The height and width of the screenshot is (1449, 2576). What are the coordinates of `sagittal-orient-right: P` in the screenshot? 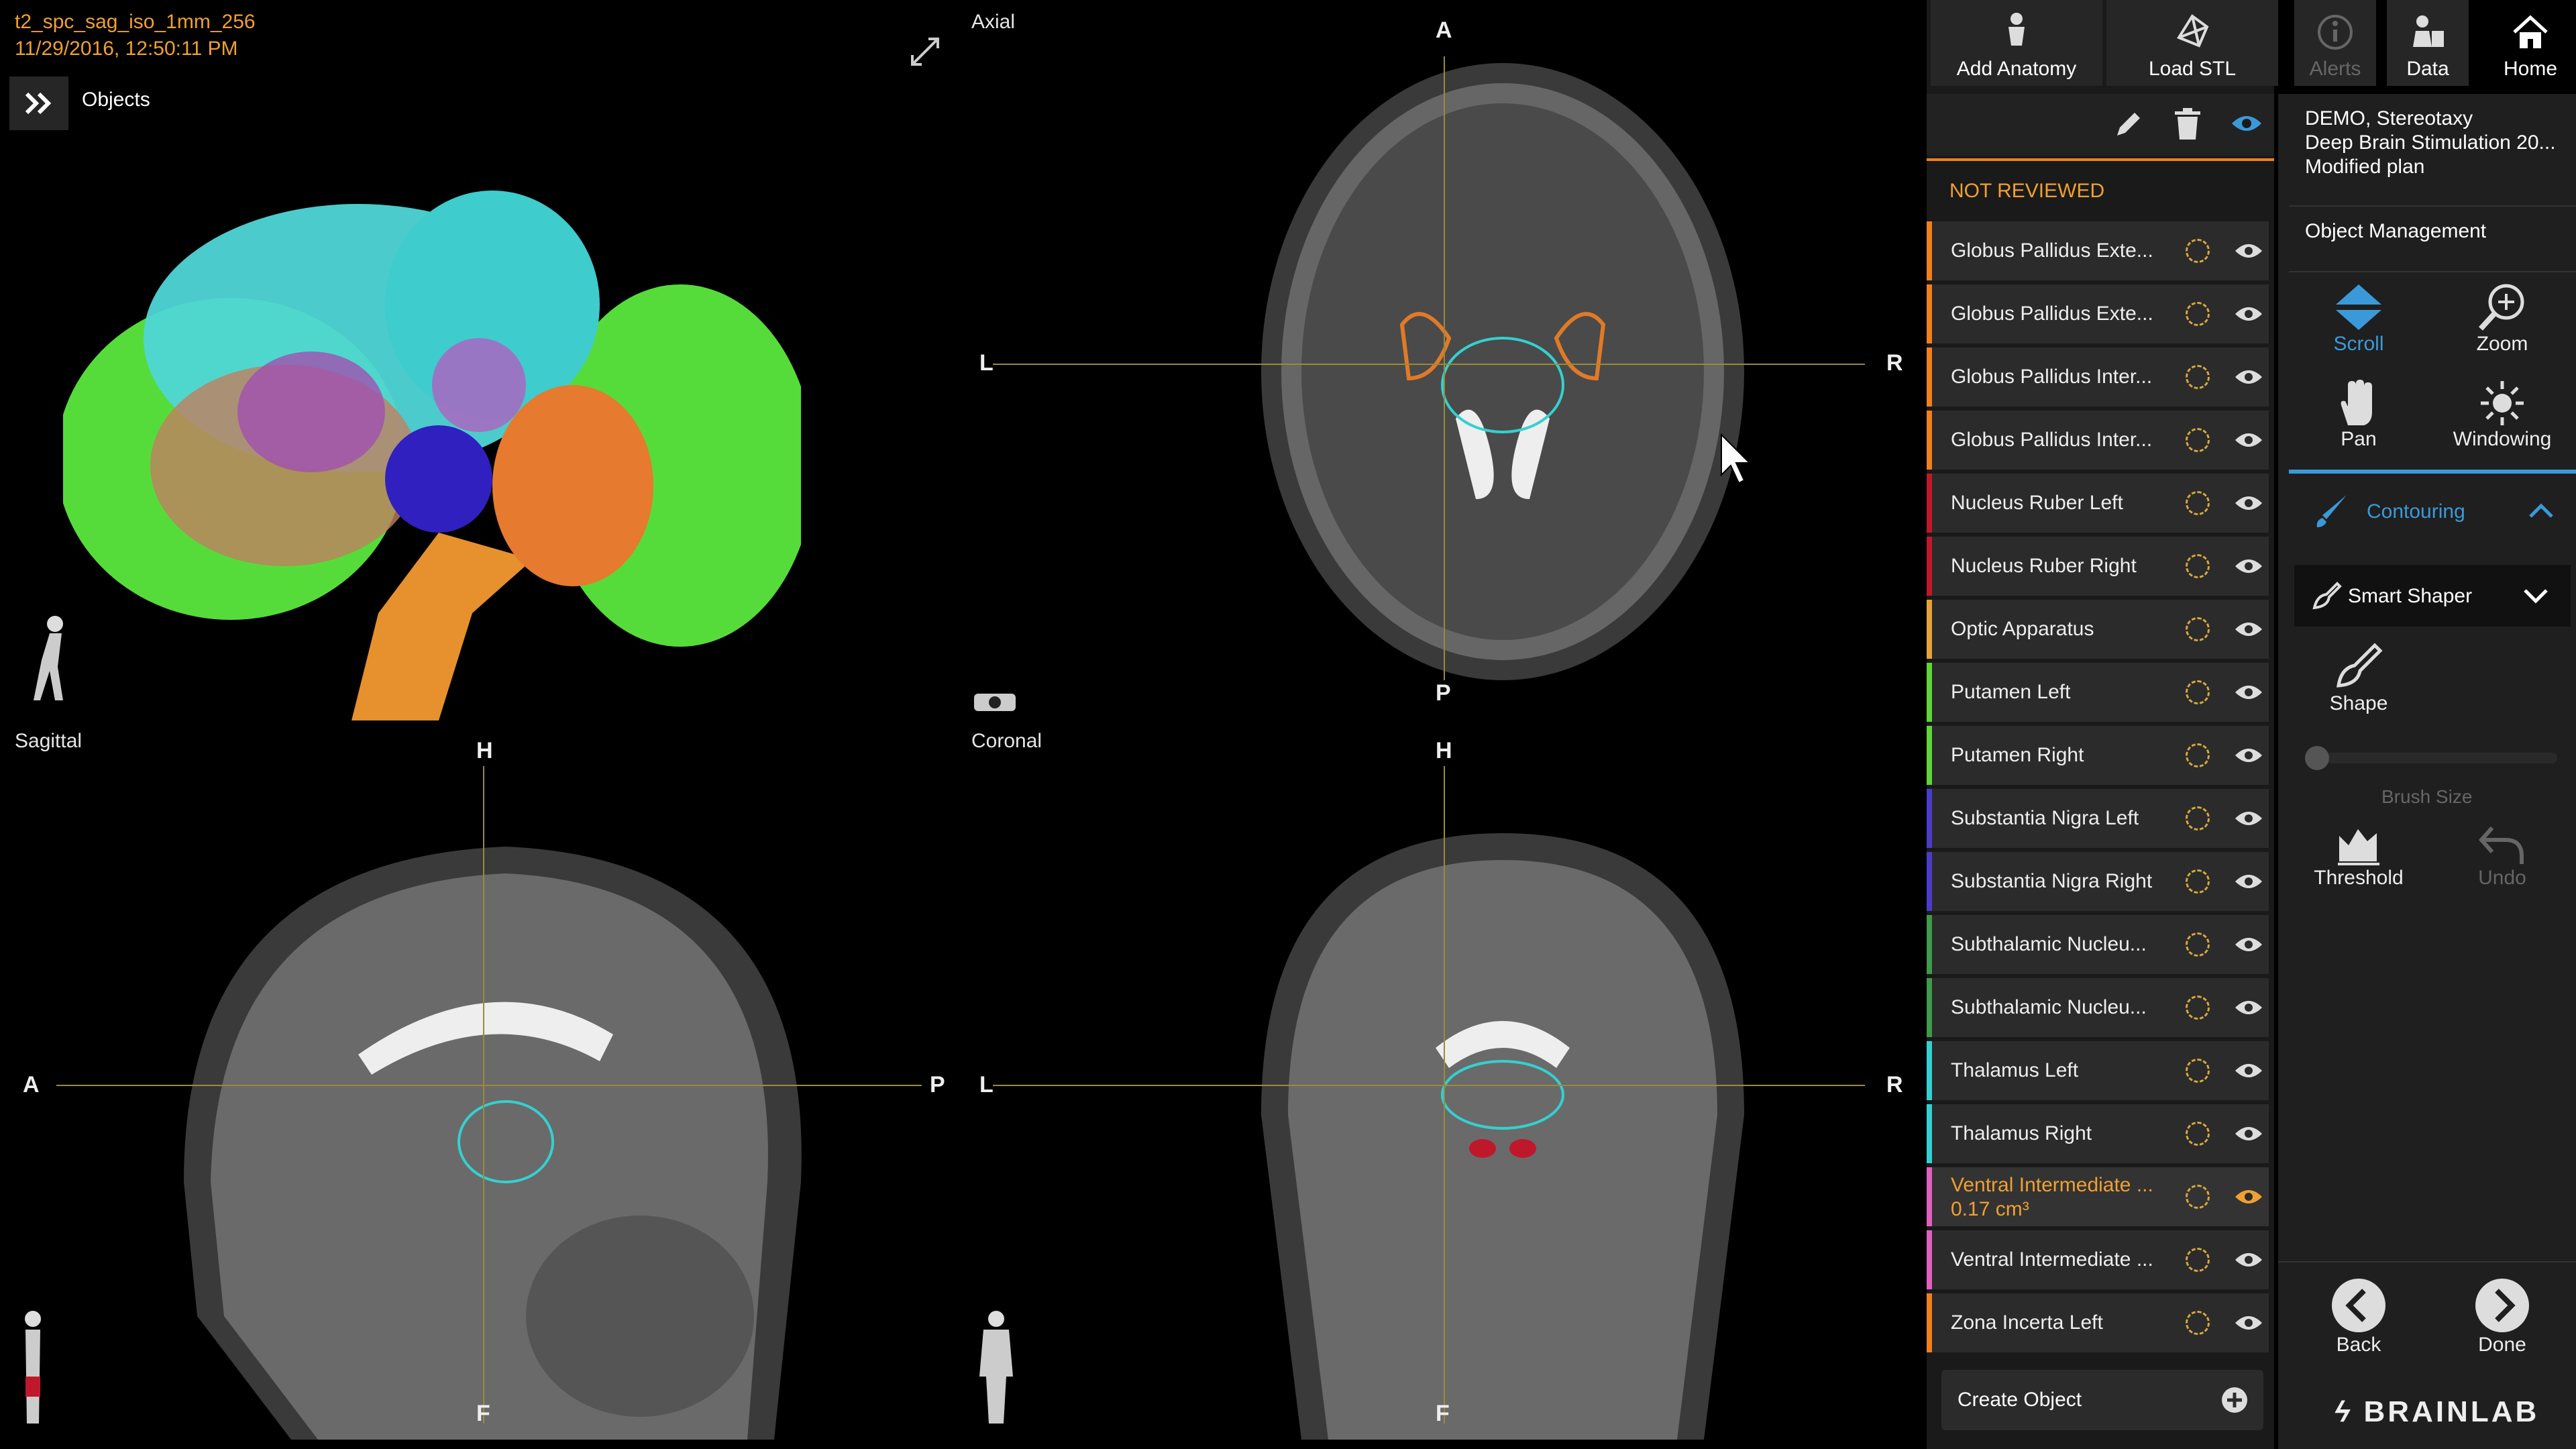 It's located at (937, 1084).